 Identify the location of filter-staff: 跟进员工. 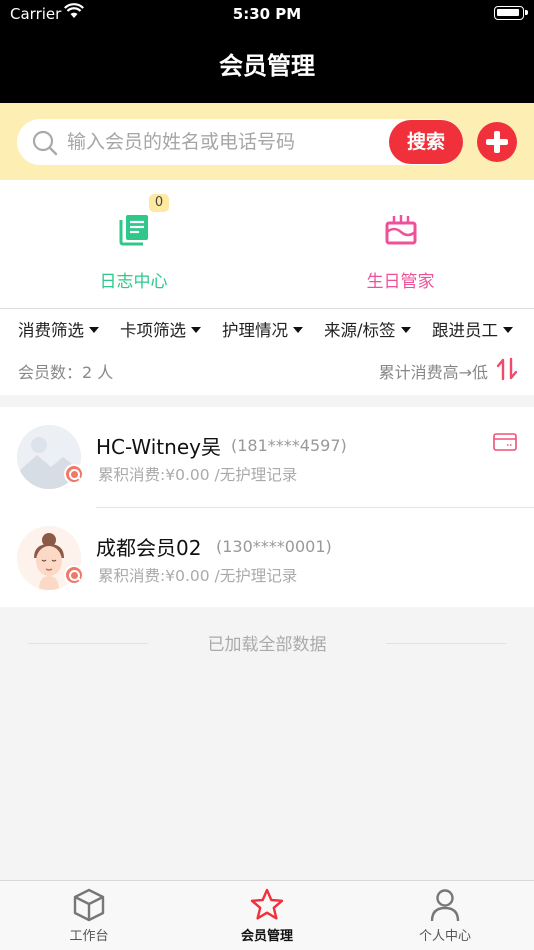
(472, 329).